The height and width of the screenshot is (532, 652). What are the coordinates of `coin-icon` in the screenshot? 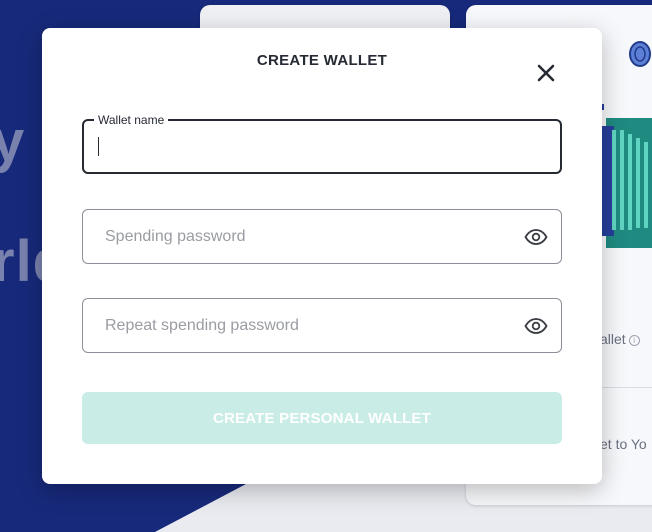 It's located at (640, 54).